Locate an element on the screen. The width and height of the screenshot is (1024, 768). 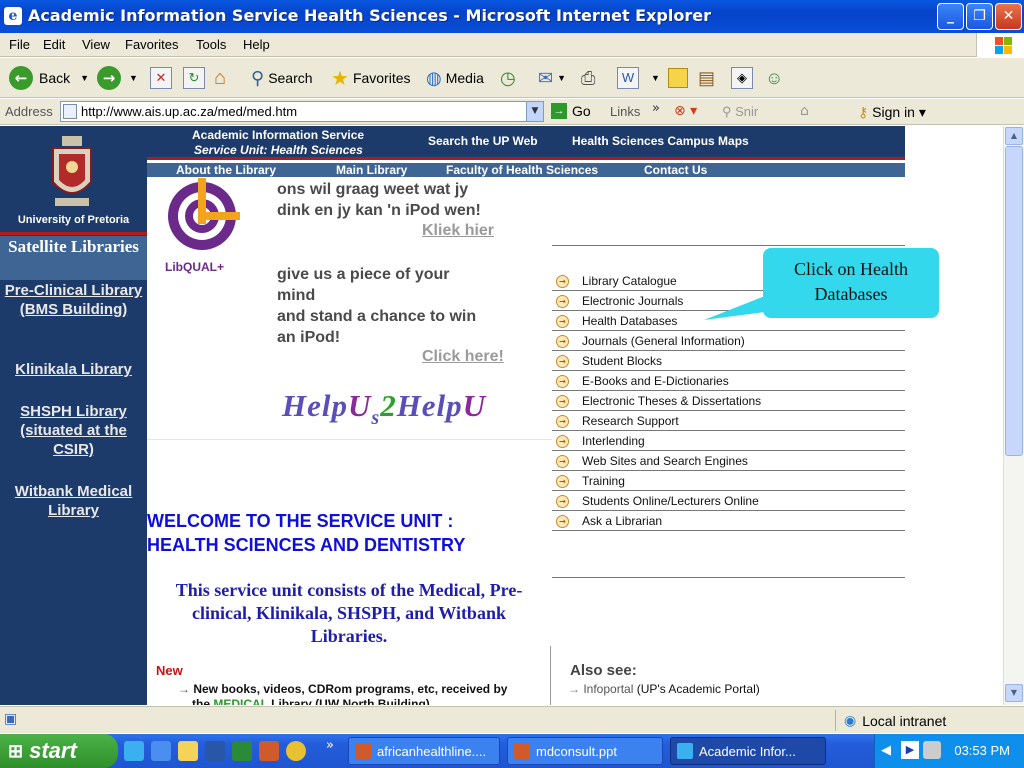
quick-link-item: → Electronic Theses & Dissertations is located at coordinates (728, 401).